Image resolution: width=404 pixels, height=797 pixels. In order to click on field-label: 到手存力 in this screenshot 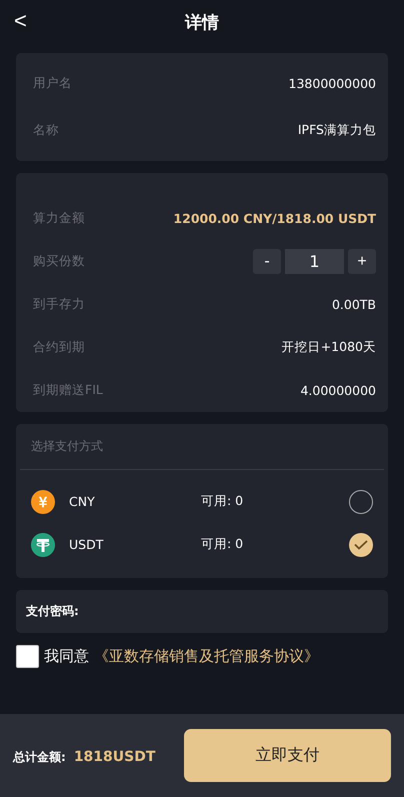, I will do `click(59, 304)`.